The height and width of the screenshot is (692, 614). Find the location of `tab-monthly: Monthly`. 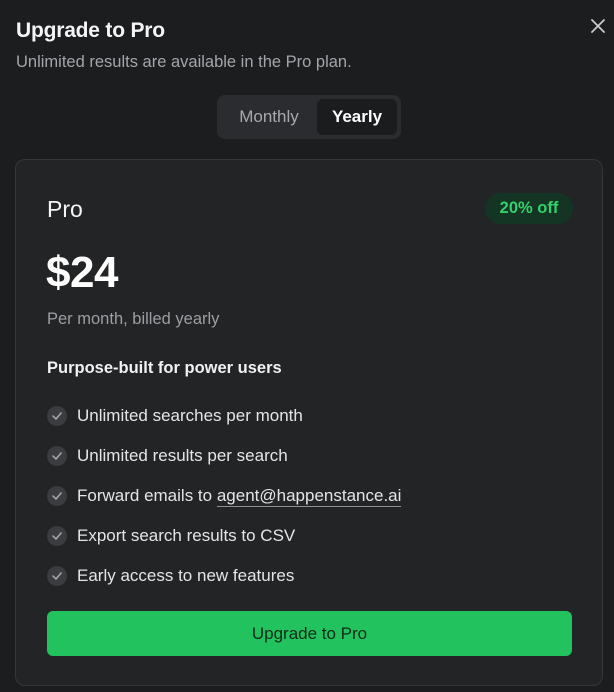

tab-monthly: Monthly is located at coordinates (269, 117).